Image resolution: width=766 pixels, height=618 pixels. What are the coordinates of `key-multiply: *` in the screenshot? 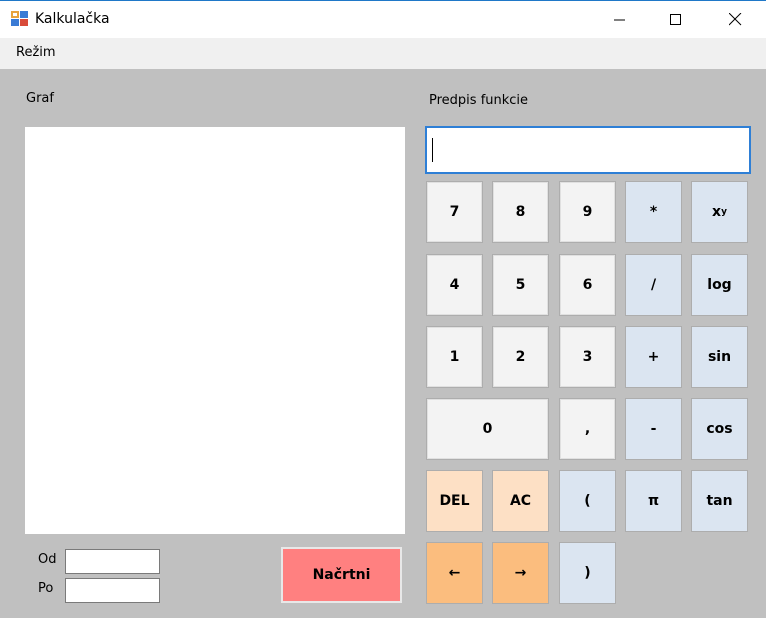 It's located at (653, 212).